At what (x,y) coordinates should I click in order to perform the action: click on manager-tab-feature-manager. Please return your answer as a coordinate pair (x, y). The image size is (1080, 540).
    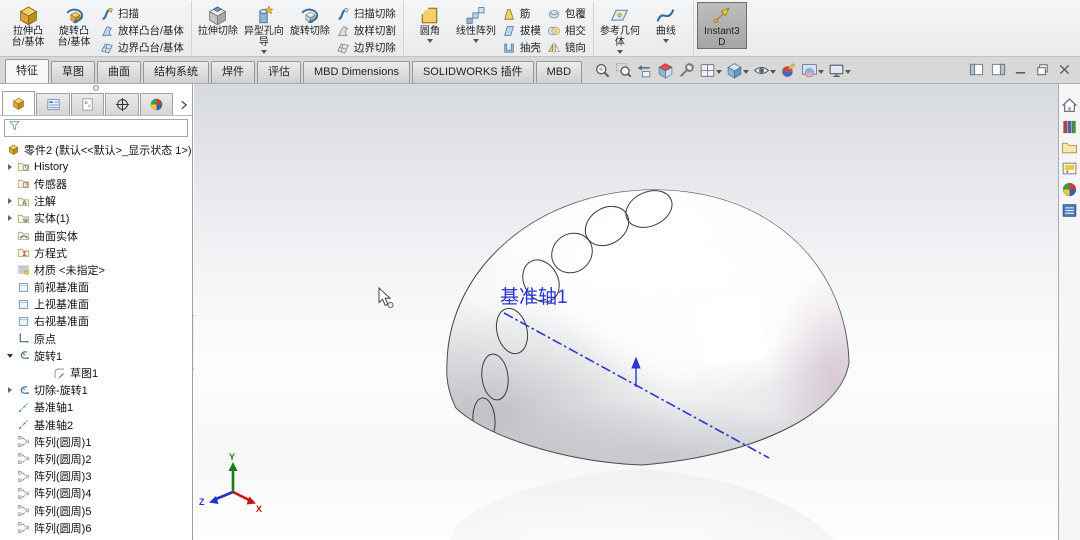
    Looking at the image, I should click on (19, 103).